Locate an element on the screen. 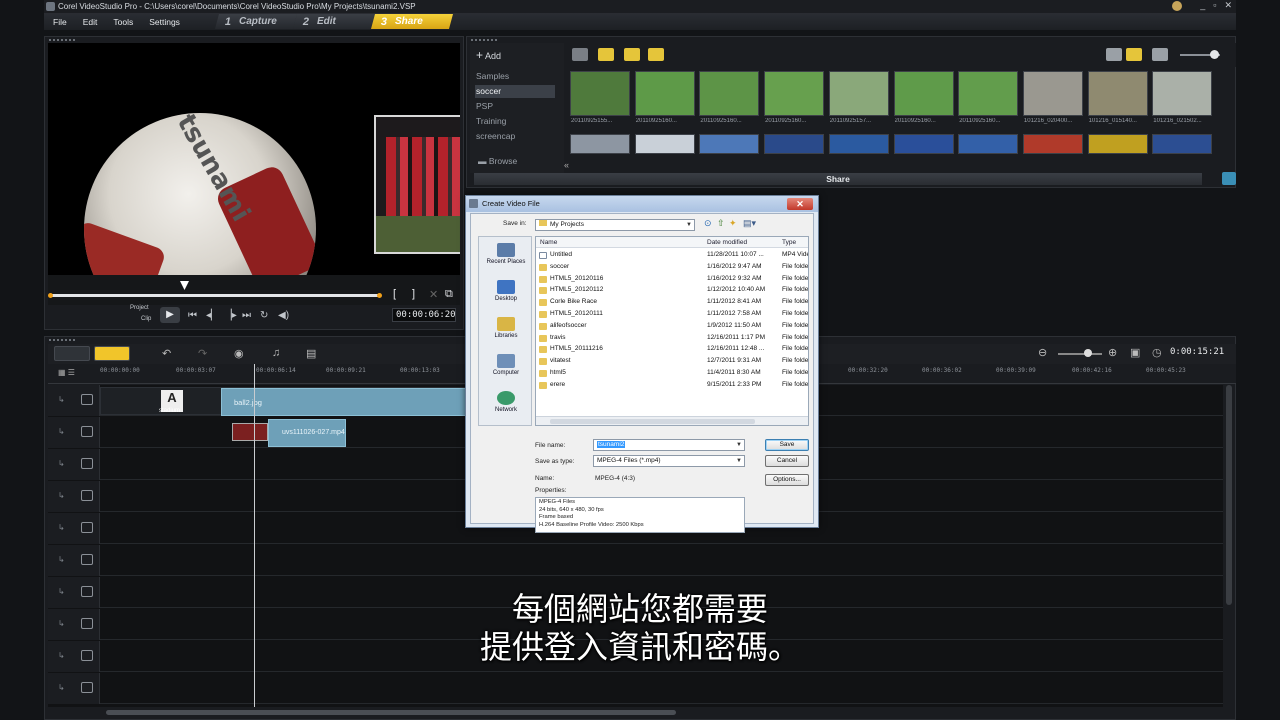 The width and height of the screenshot is (1280, 720). file-name-input: tsunami2 ▼ is located at coordinates (669, 445).